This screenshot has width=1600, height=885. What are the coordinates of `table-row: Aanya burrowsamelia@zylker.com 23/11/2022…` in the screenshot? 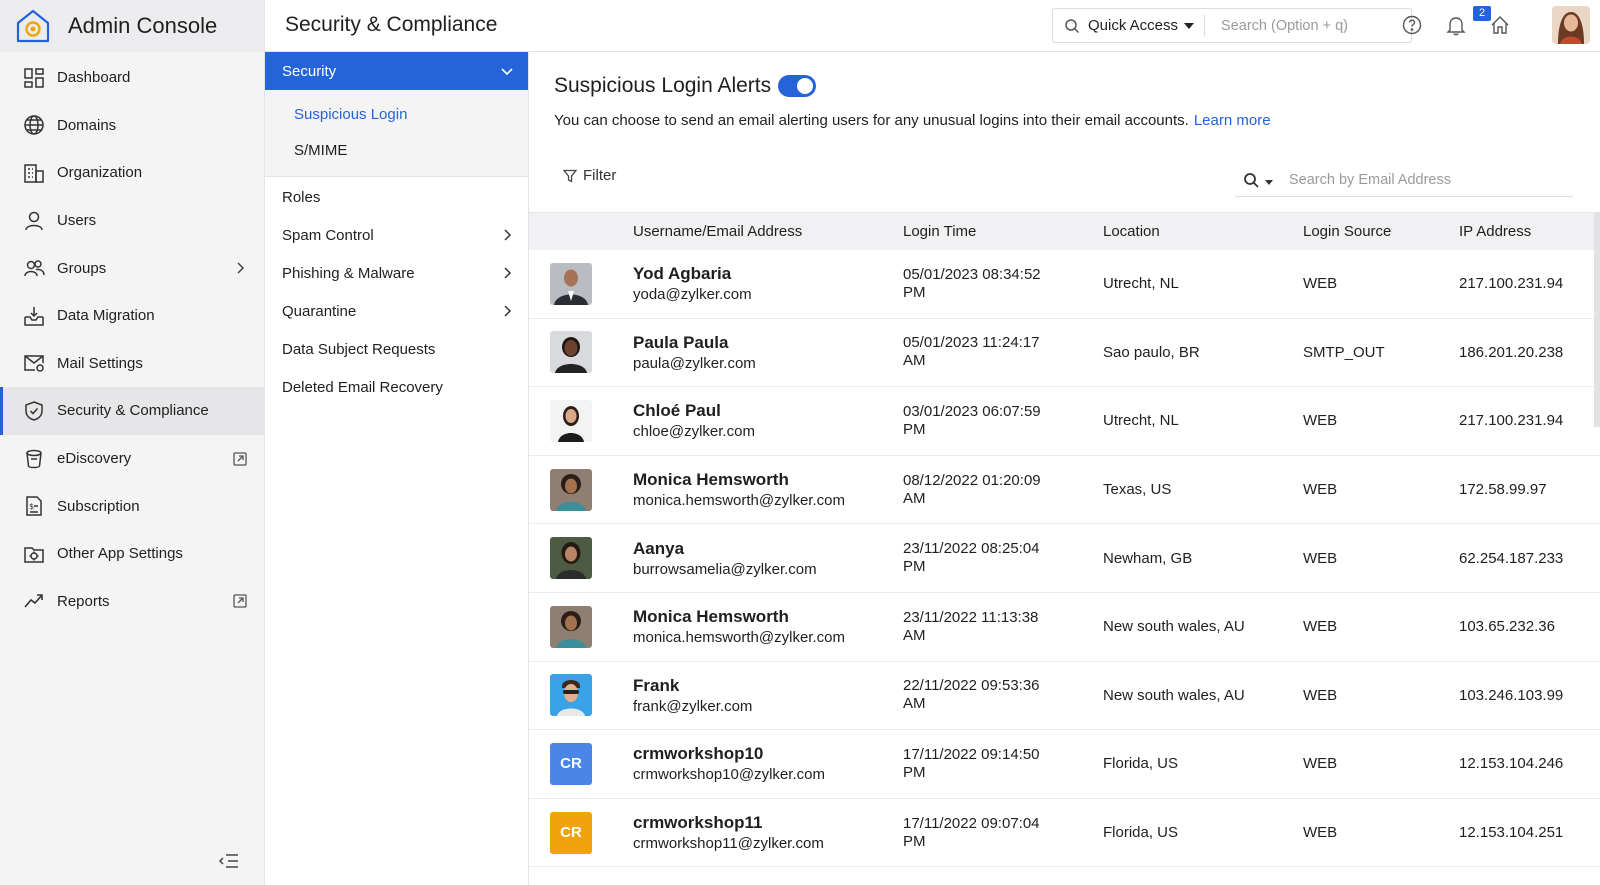 It's located at (1064, 558).